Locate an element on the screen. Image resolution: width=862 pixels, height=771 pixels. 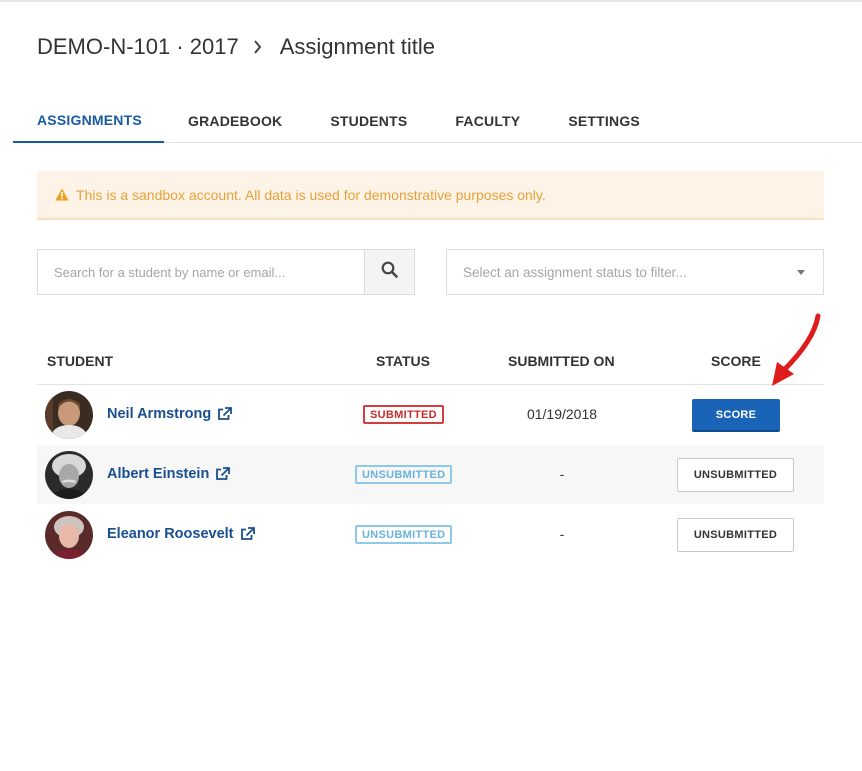
student-search is located at coordinates (226, 272).